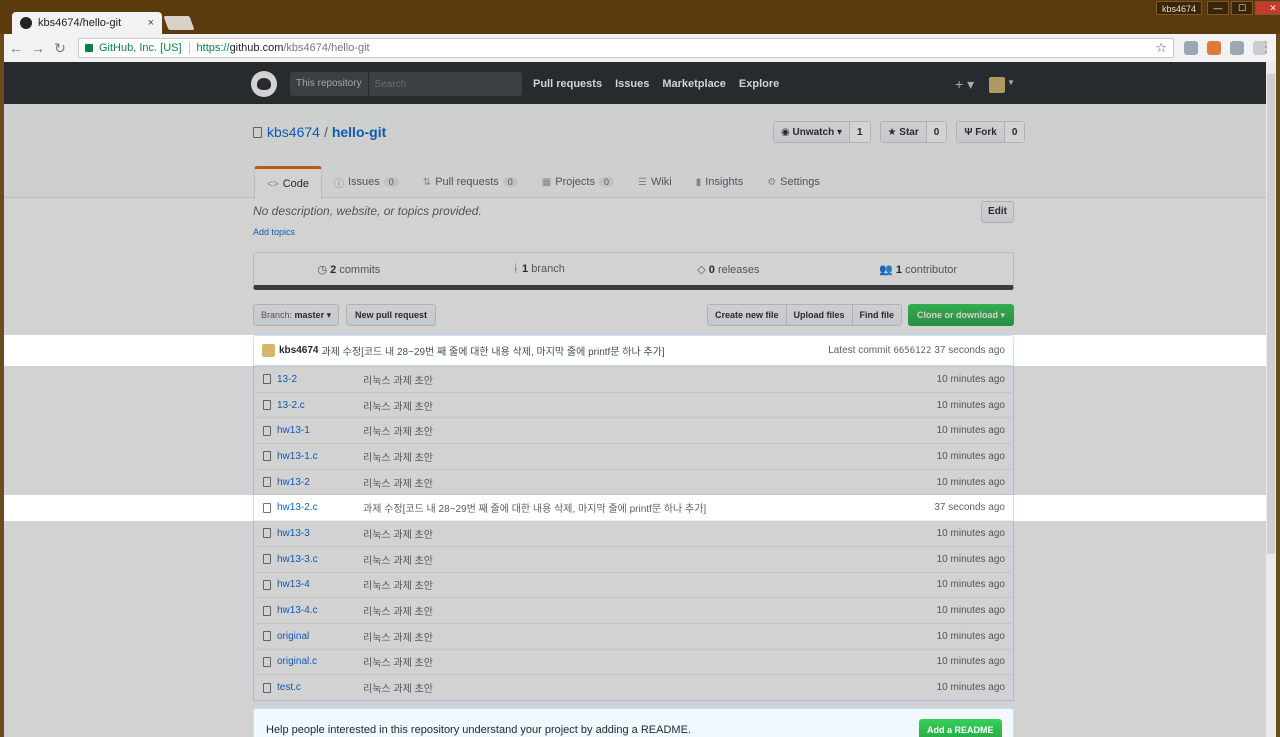 The image size is (1280, 737). Describe the element at coordinates (1161, 48) in the screenshot. I see `bookmark-star-icon: ☆` at that location.